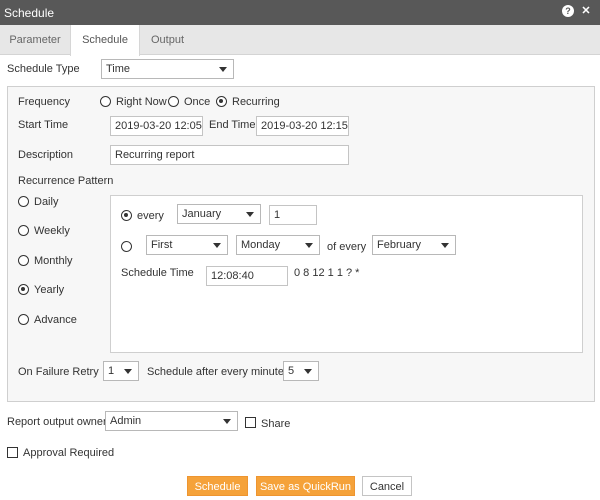  Describe the element at coordinates (256, 102) in the screenshot. I see `frequency-recurring-label: Recurring` at that location.